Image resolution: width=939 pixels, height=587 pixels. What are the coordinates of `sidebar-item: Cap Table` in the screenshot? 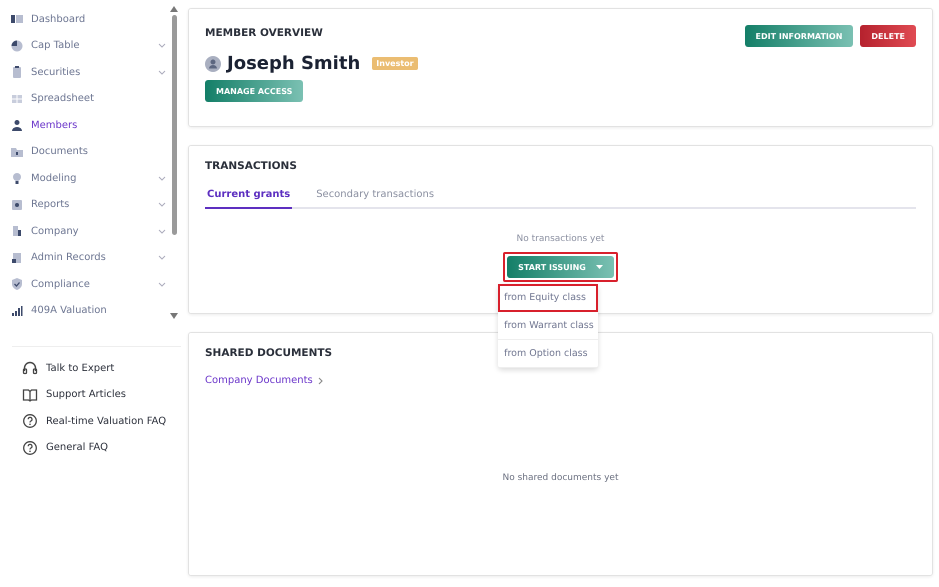 It's located at (83, 45).